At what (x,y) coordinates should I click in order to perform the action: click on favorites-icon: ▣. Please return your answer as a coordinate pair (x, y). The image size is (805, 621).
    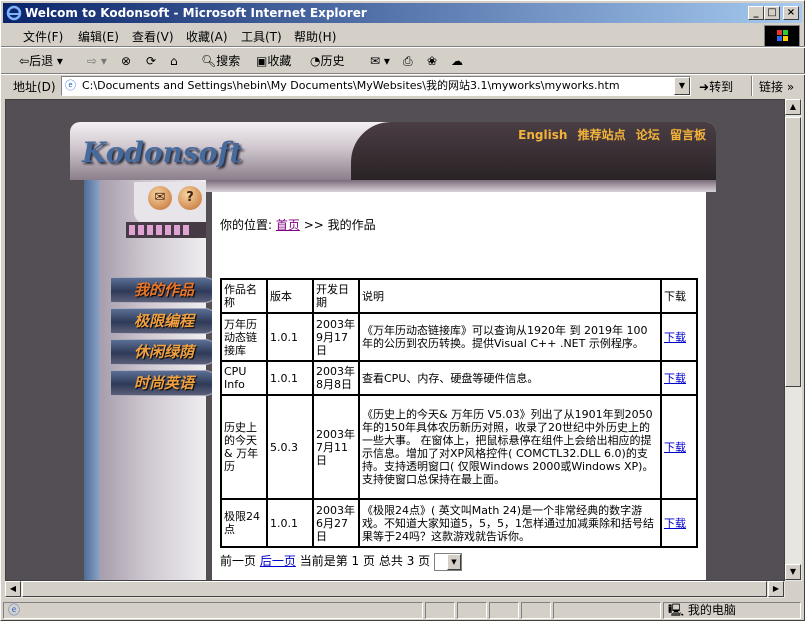
    Looking at the image, I should click on (262, 61).